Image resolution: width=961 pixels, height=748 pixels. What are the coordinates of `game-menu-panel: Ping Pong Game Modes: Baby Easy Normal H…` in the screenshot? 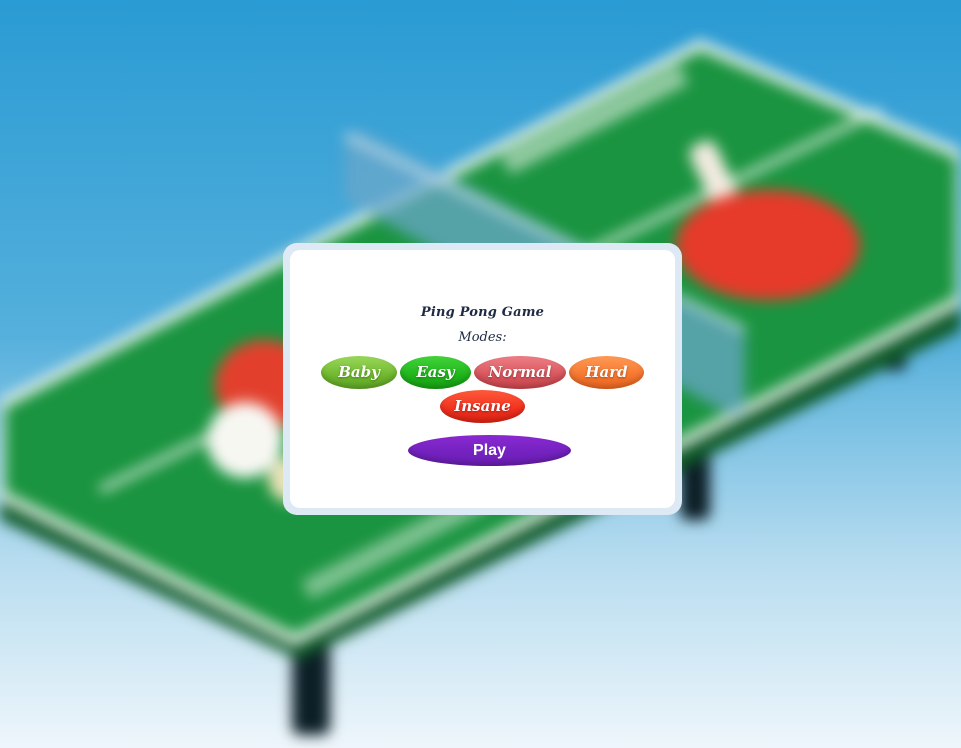 It's located at (482, 379).